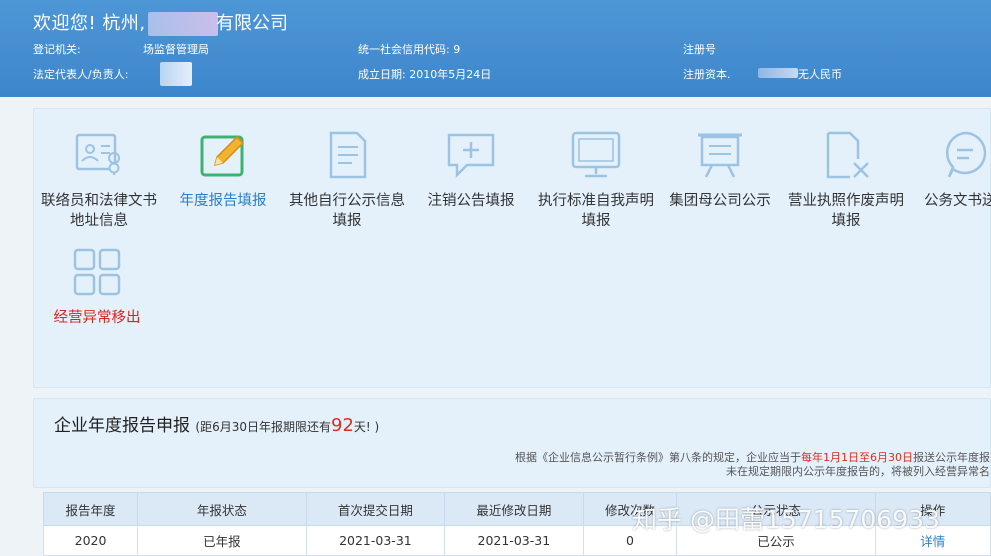  What do you see at coordinates (99, 211) in the screenshot?
I see `tile-label: 联络员和法律文书地址信息` at bounding box center [99, 211].